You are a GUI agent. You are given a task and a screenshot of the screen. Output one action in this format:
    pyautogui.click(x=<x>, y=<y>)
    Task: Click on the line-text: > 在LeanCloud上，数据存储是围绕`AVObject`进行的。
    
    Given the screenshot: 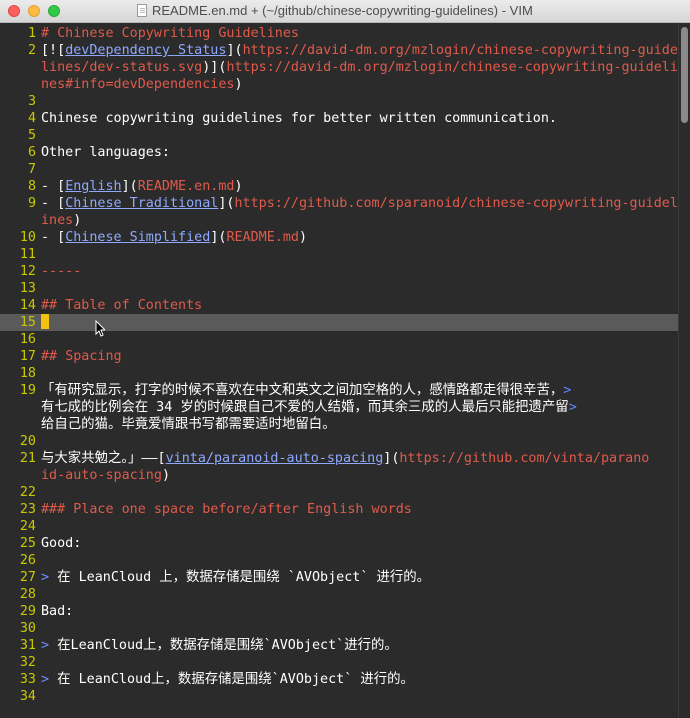 What is the action you would take?
    pyautogui.click(x=219, y=645)
    